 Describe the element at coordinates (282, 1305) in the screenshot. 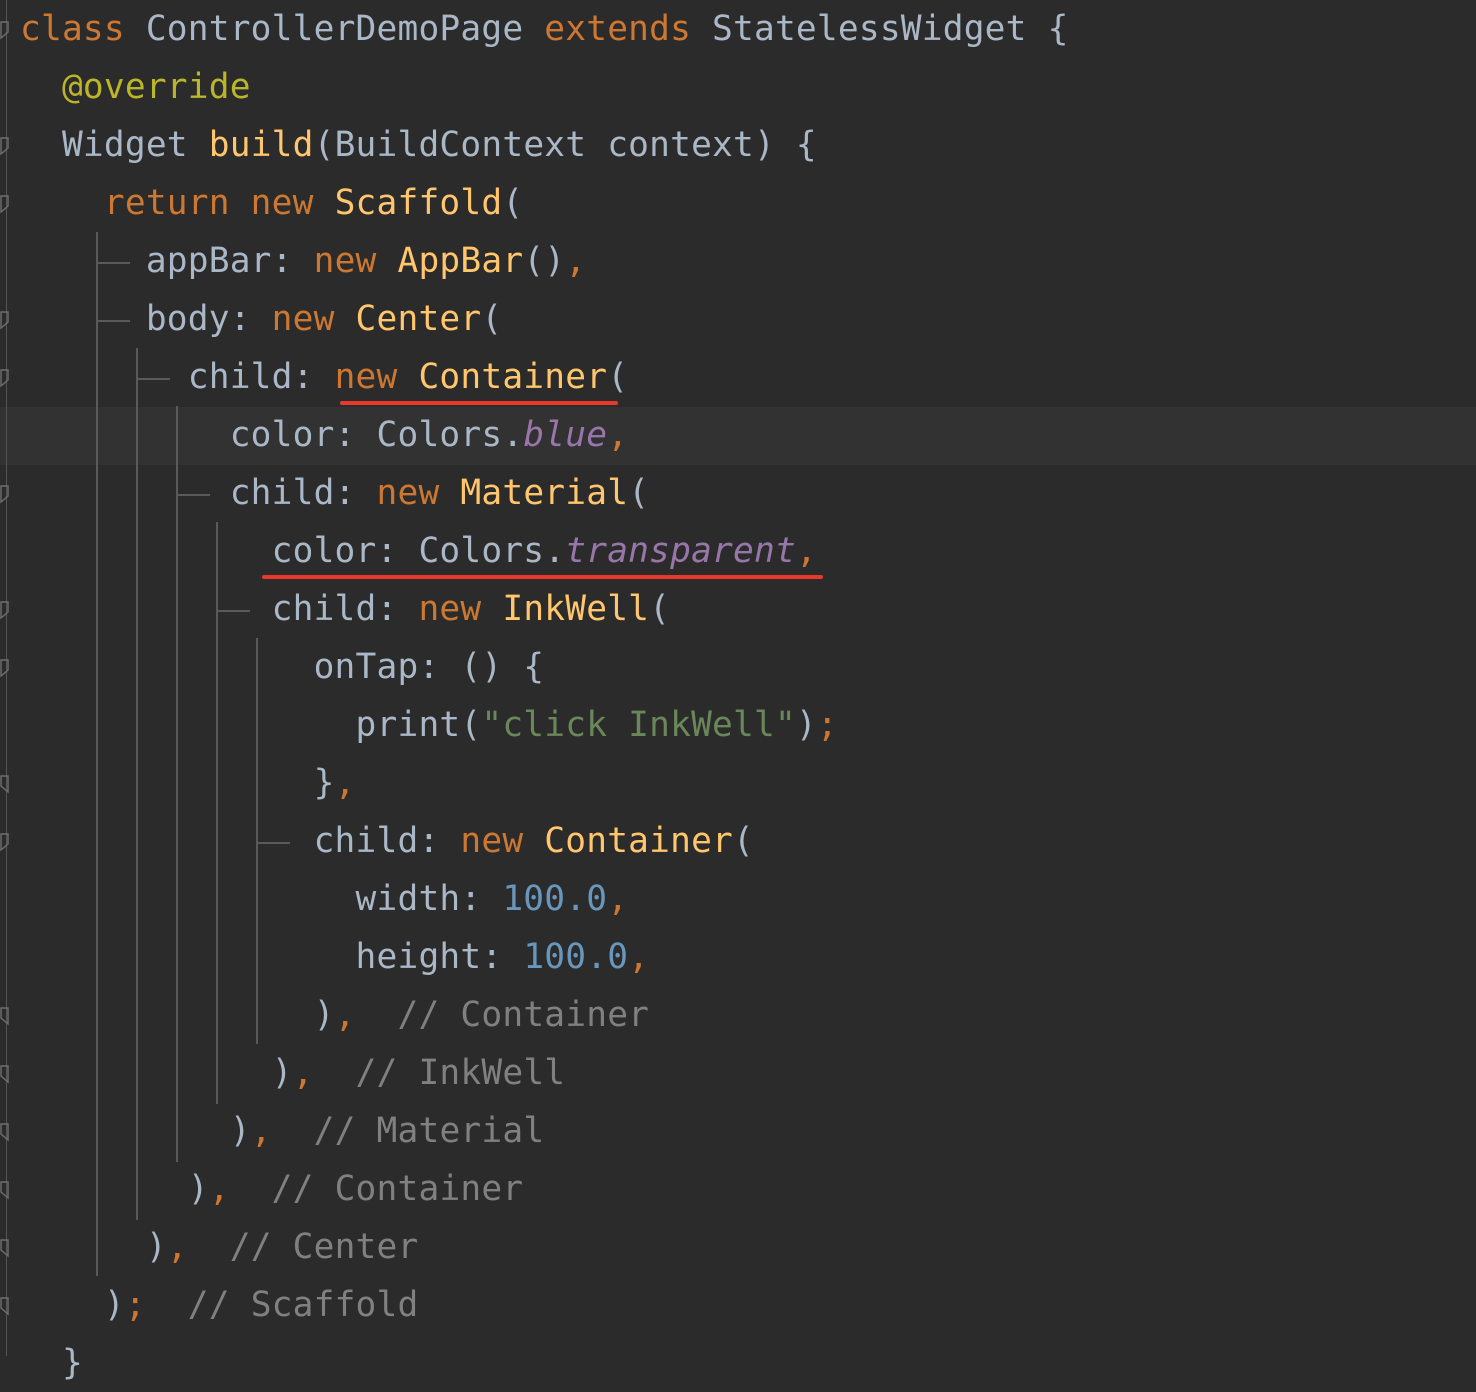

I see `comment-token: // Scaffold` at that location.